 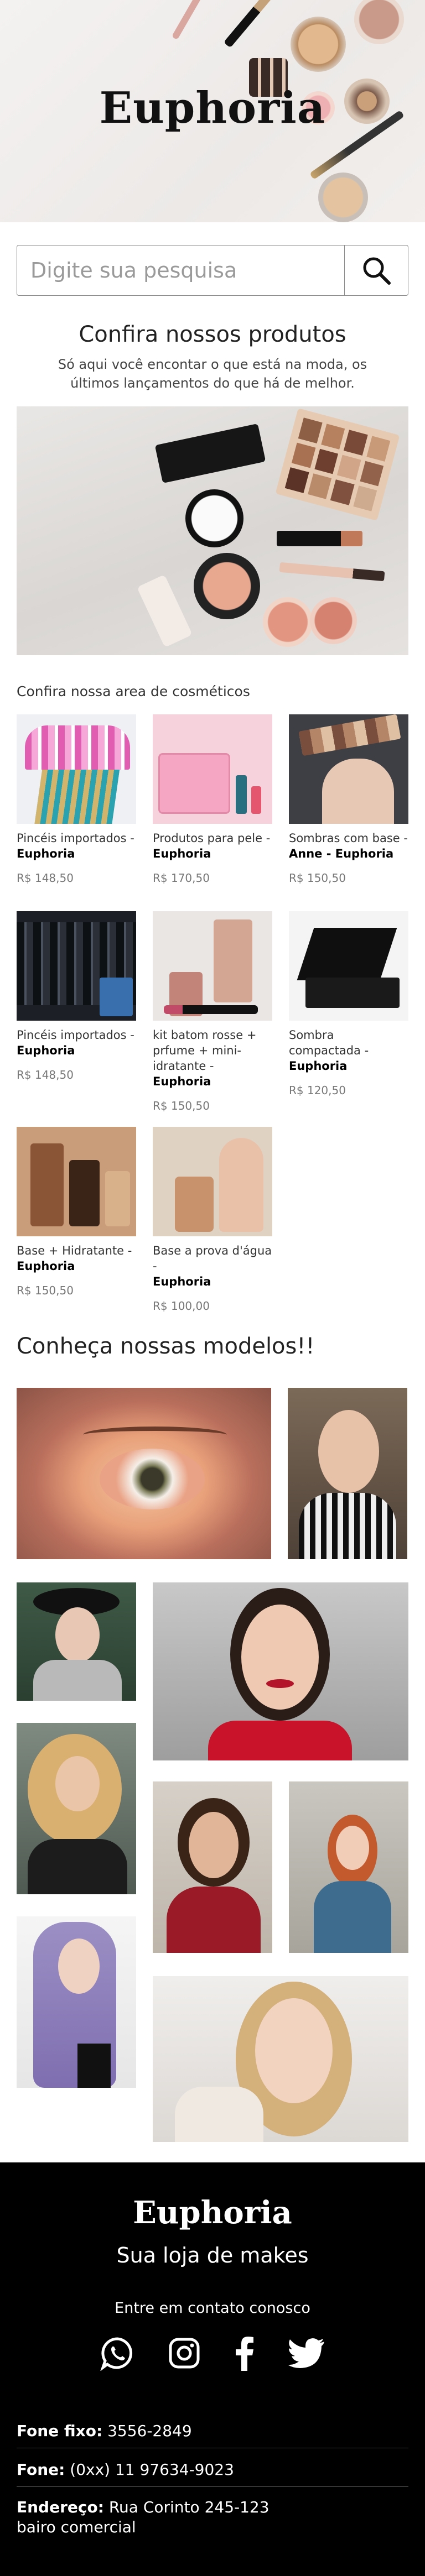 What do you see at coordinates (214, 518) in the screenshot?
I see `white-compact-image` at bounding box center [214, 518].